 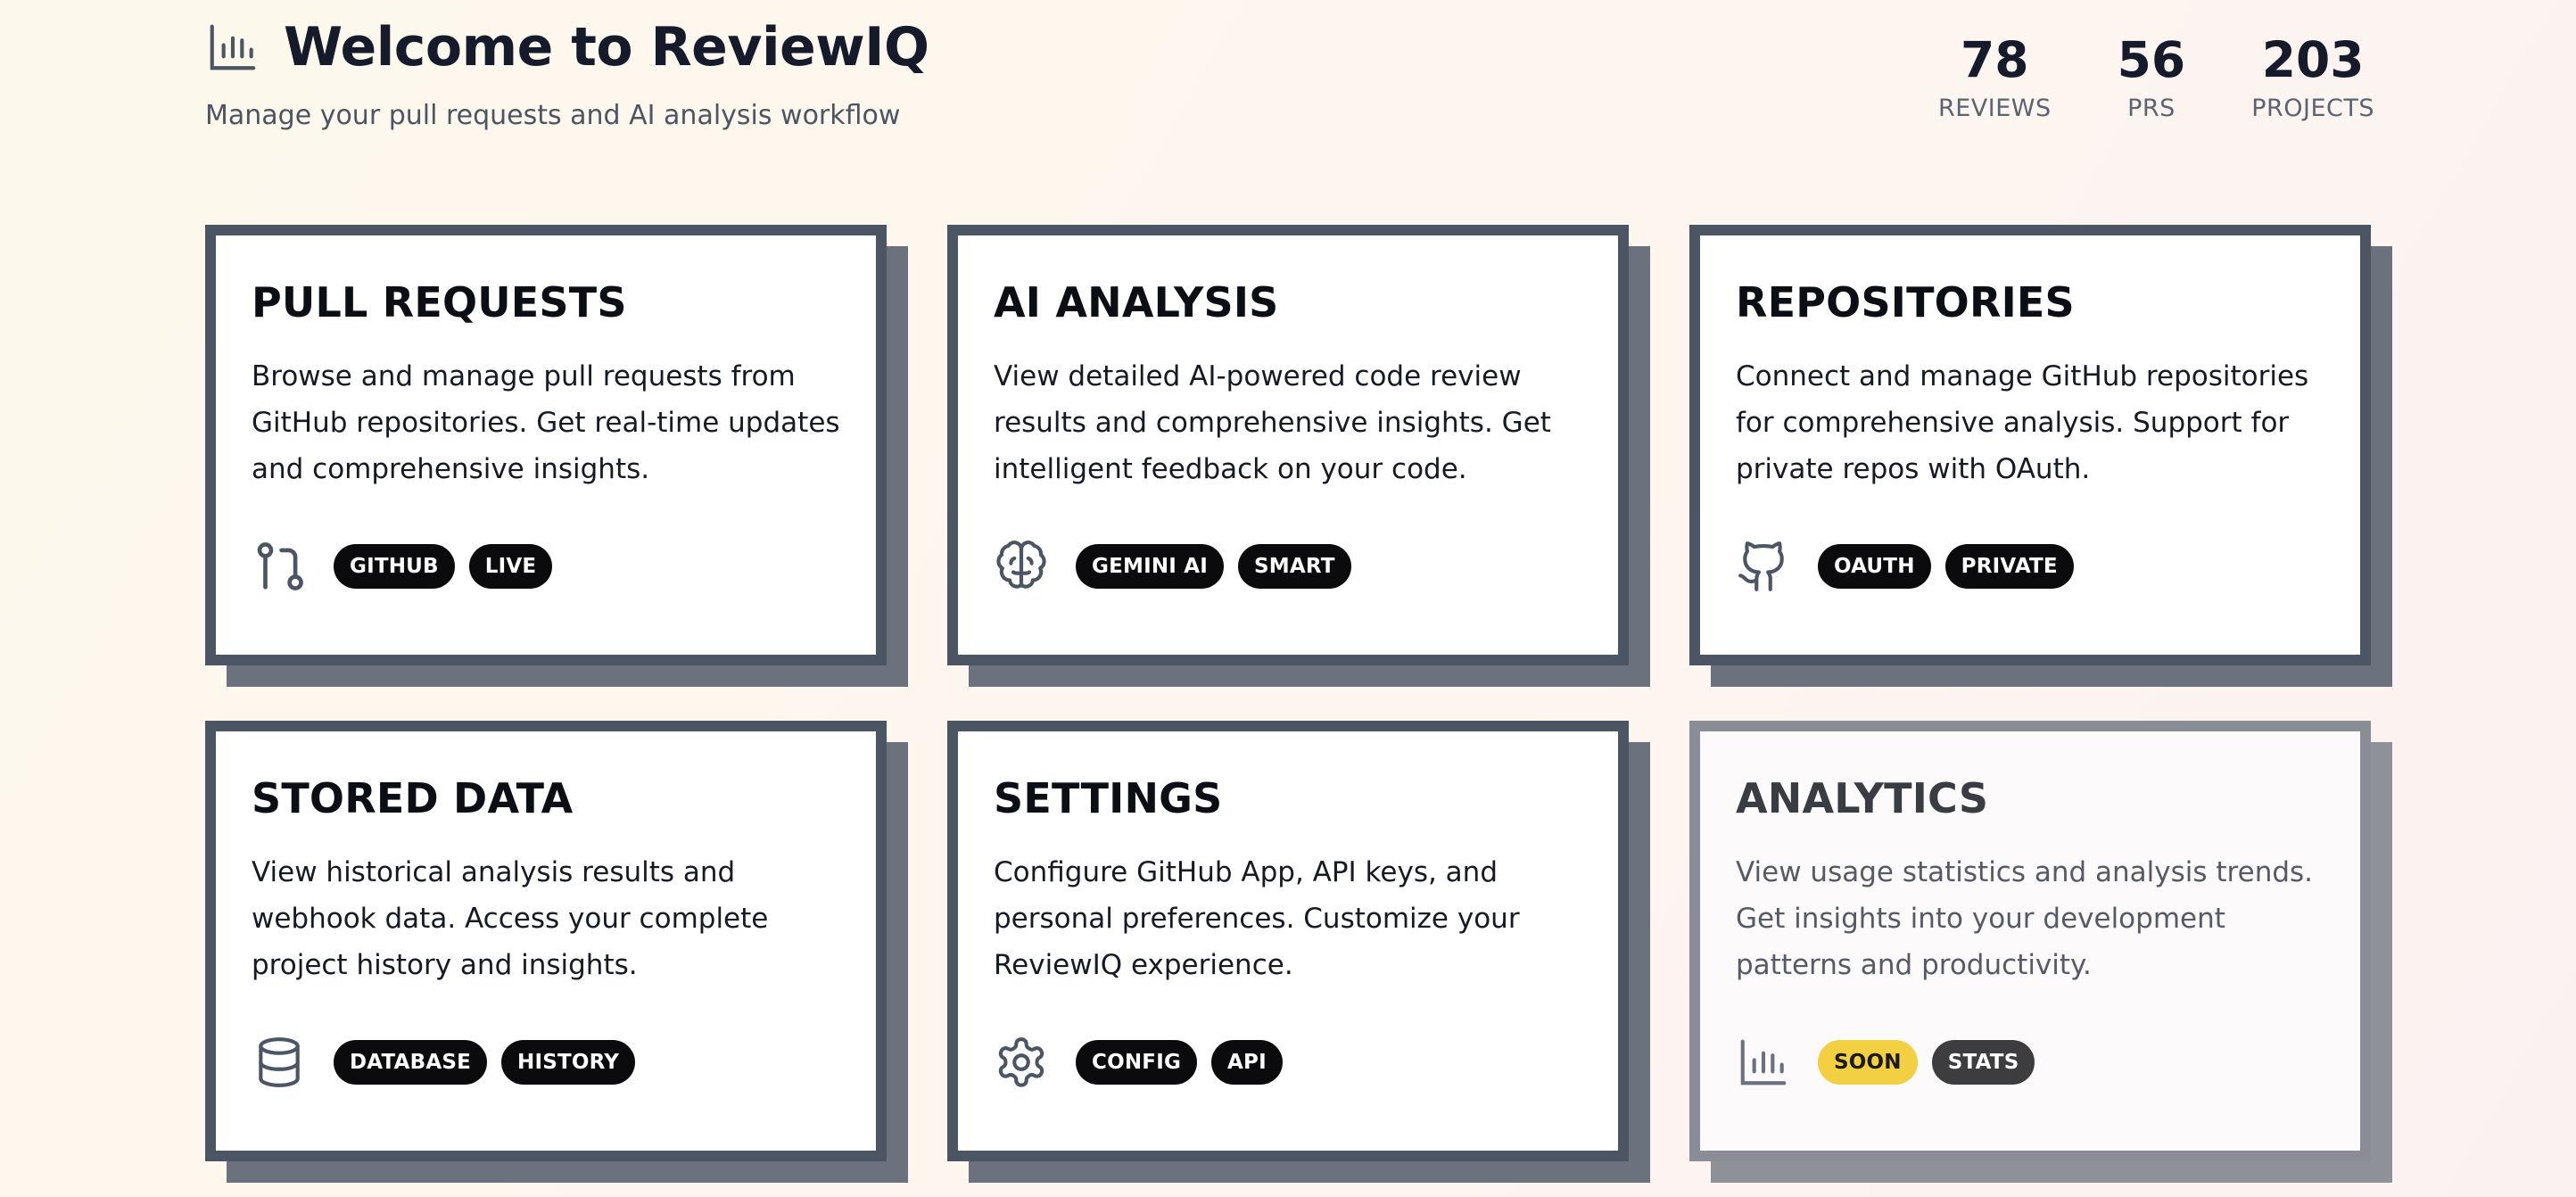 What do you see at coordinates (1294, 566) in the screenshot?
I see `badge-smart: SMART` at bounding box center [1294, 566].